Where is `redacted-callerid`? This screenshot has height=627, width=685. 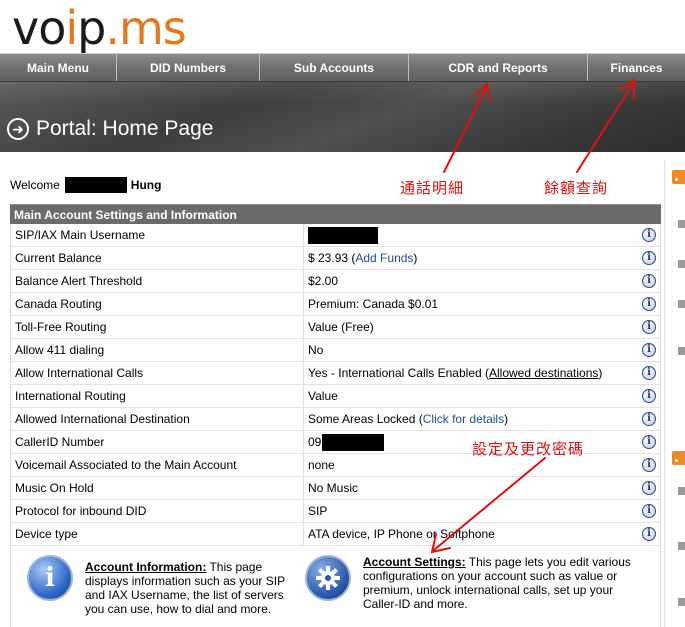 redacted-callerid is located at coordinates (353, 442).